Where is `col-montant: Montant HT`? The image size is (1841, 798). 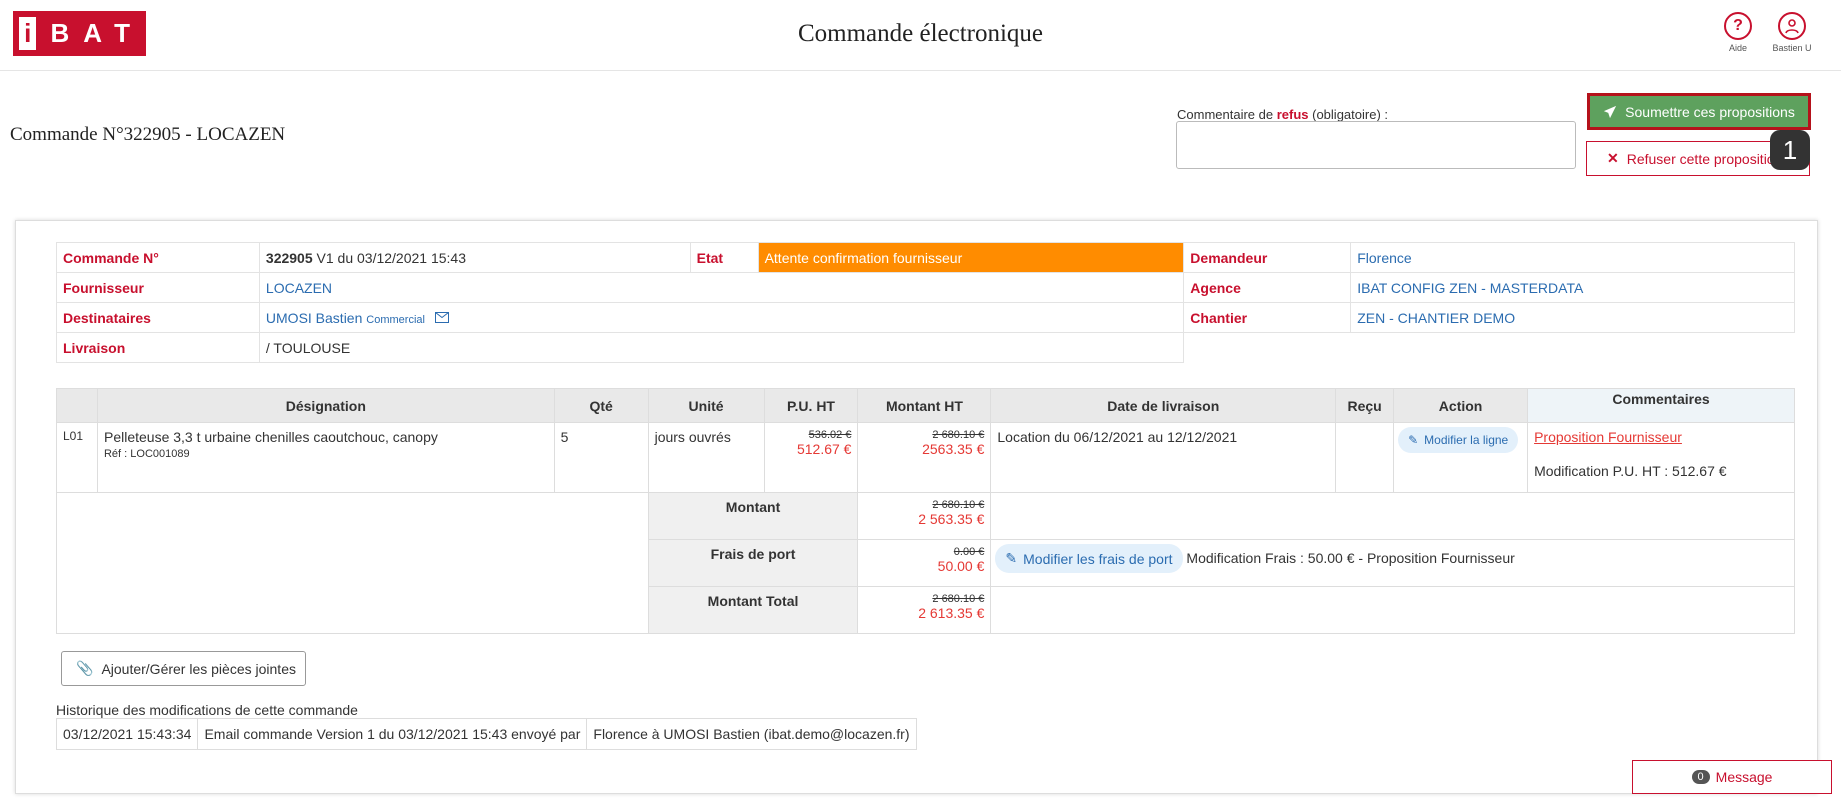
col-montant: Montant HT is located at coordinates (924, 405).